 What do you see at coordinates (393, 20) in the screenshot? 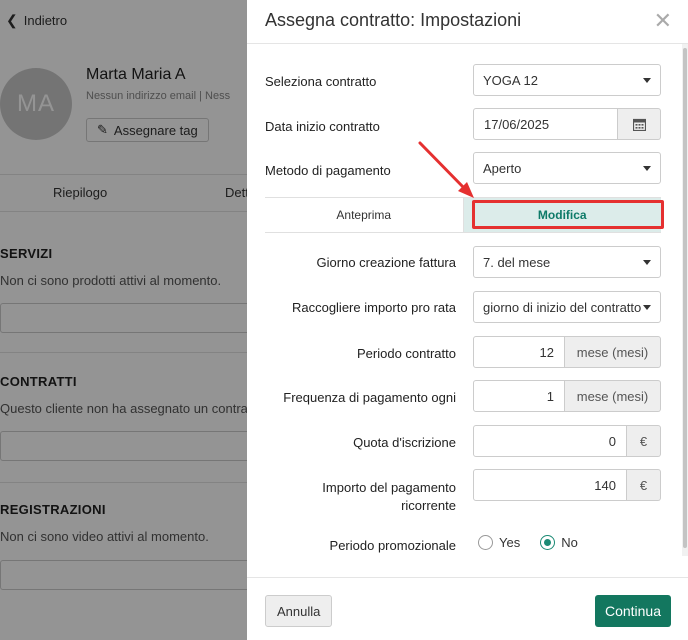
I see `modal-title: Assegna contratto: Impostazioni` at bounding box center [393, 20].